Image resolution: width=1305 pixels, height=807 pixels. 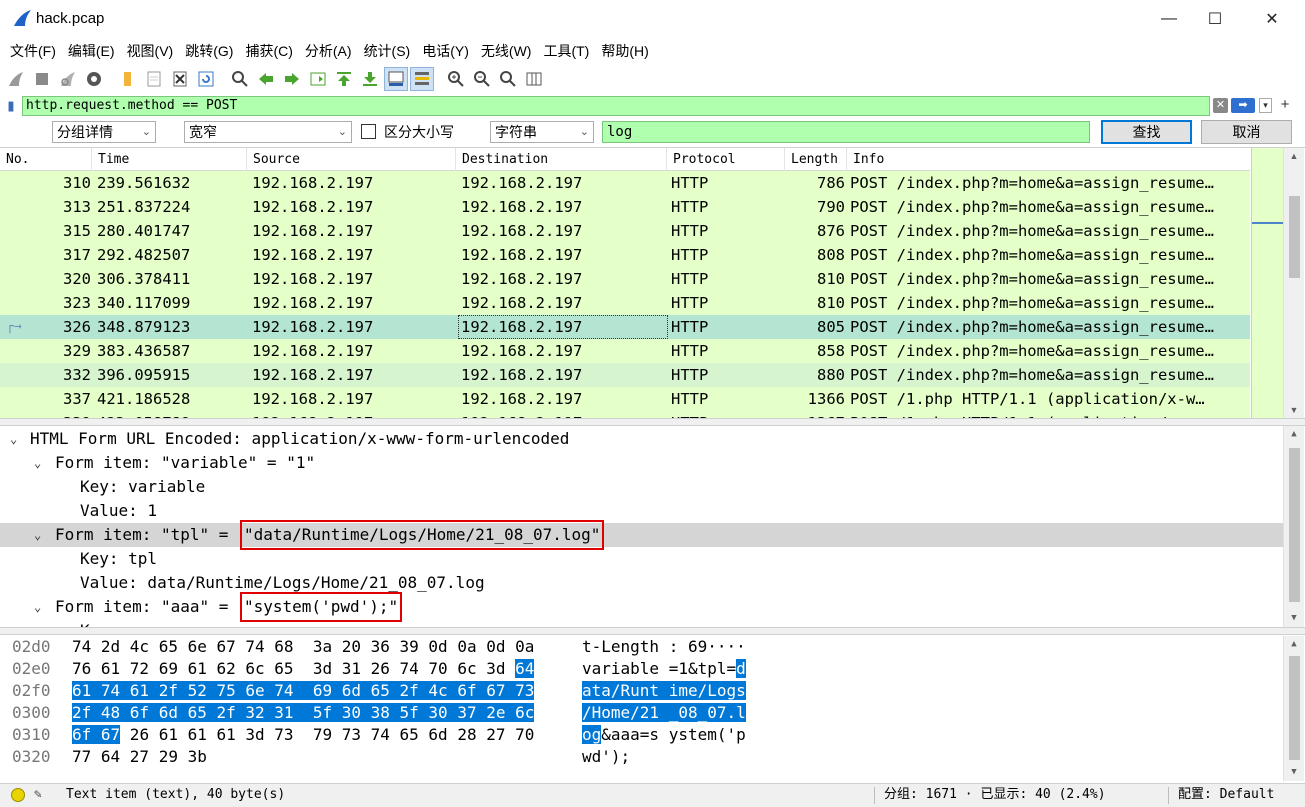 I want to click on minimize-button: —, so click(x=1169, y=19).